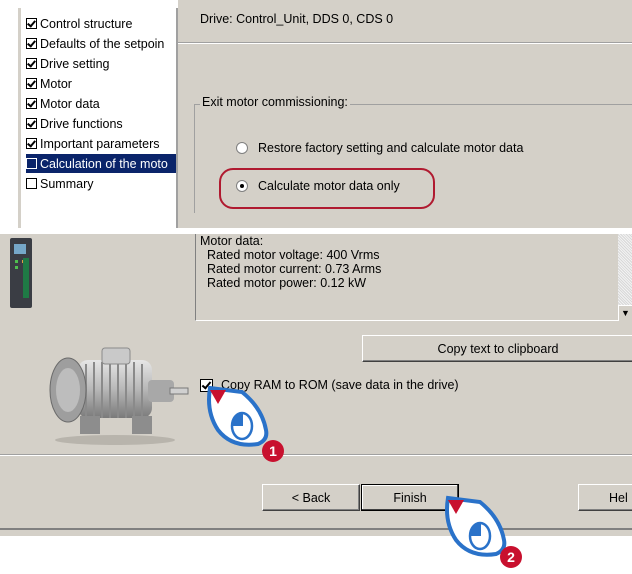 This screenshot has width=632, height=574. Describe the element at coordinates (242, 148) in the screenshot. I see `radio-button-icon` at that location.